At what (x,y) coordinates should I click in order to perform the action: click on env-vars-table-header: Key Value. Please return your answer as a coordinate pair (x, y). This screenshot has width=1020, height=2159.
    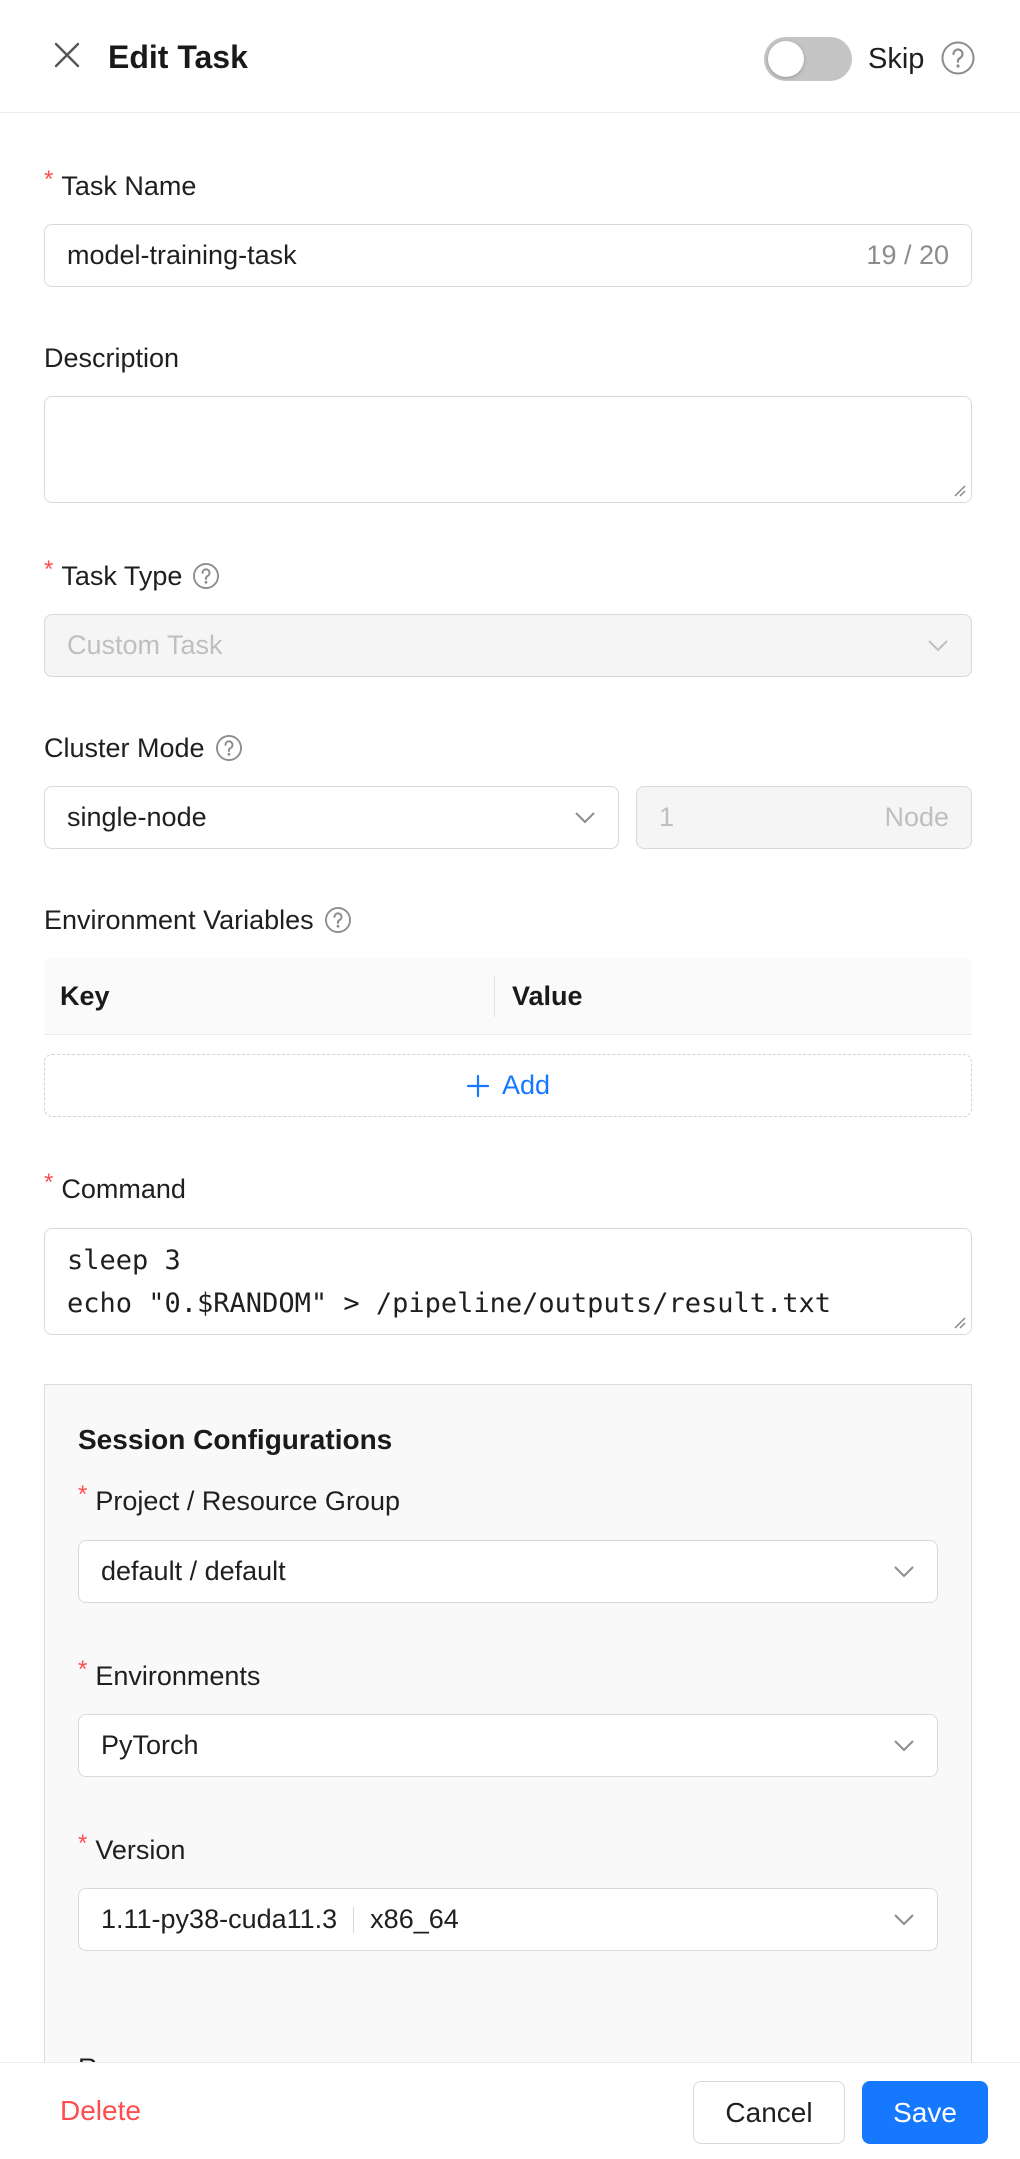
    Looking at the image, I should click on (508, 996).